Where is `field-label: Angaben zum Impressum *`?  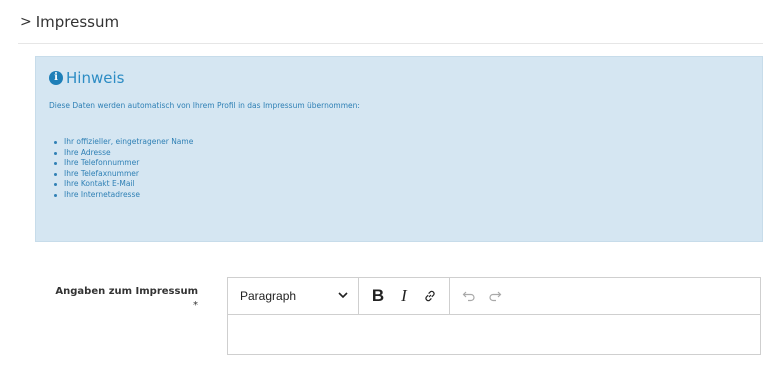 field-label: Angaben zum Impressum * is located at coordinates (118, 299).